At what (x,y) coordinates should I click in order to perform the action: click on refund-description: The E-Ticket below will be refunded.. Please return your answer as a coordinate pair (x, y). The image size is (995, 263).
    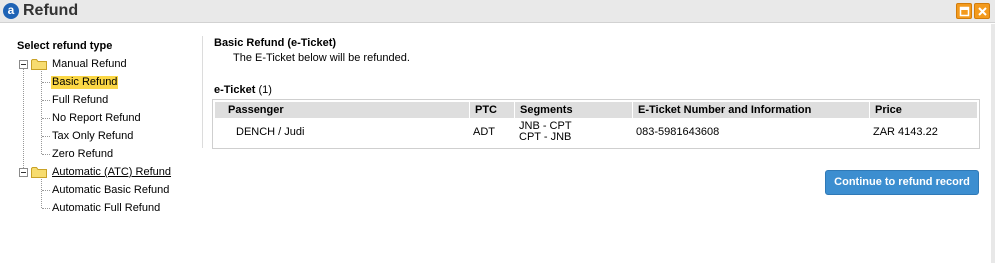
    Looking at the image, I should click on (321, 58).